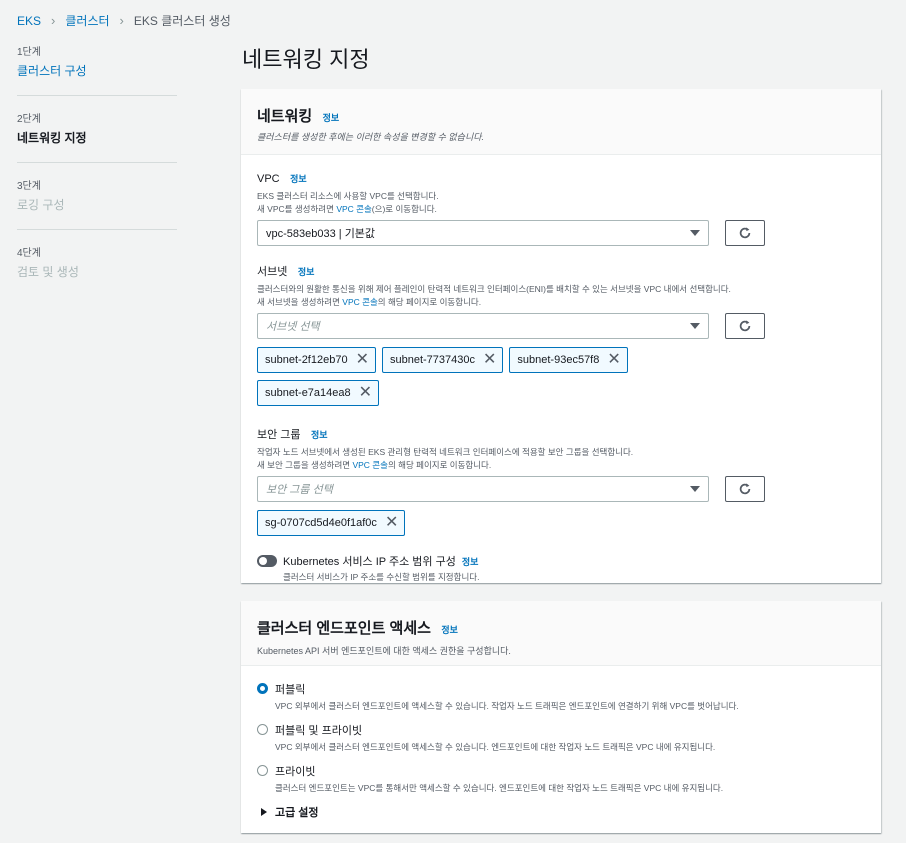  What do you see at coordinates (483, 326) in the screenshot?
I see `subnet-select: 서브넷 선택` at bounding box center [483, 326].